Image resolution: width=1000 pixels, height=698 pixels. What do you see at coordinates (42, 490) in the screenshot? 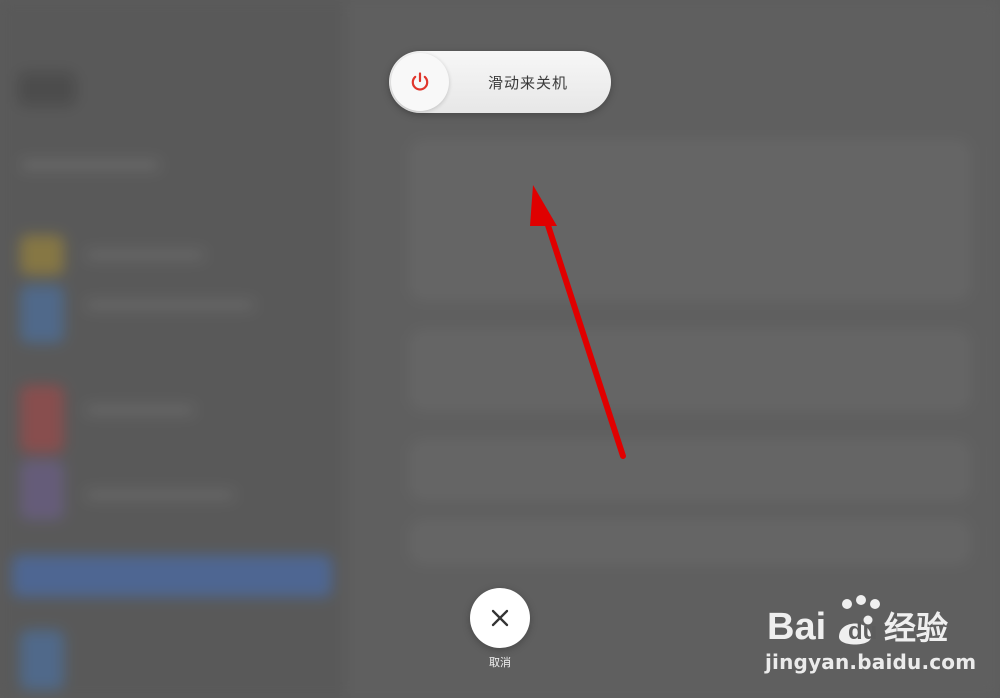
I see `blurred-purple-icon` at bounding box center [42, 490].